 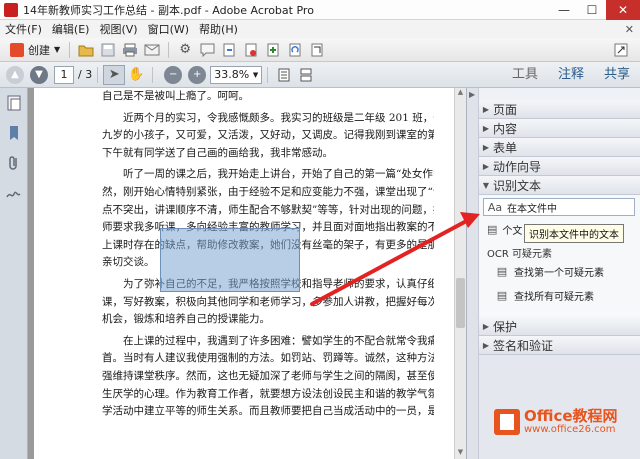 I want to click on annotation-arrow, so click(x=395, y=259).